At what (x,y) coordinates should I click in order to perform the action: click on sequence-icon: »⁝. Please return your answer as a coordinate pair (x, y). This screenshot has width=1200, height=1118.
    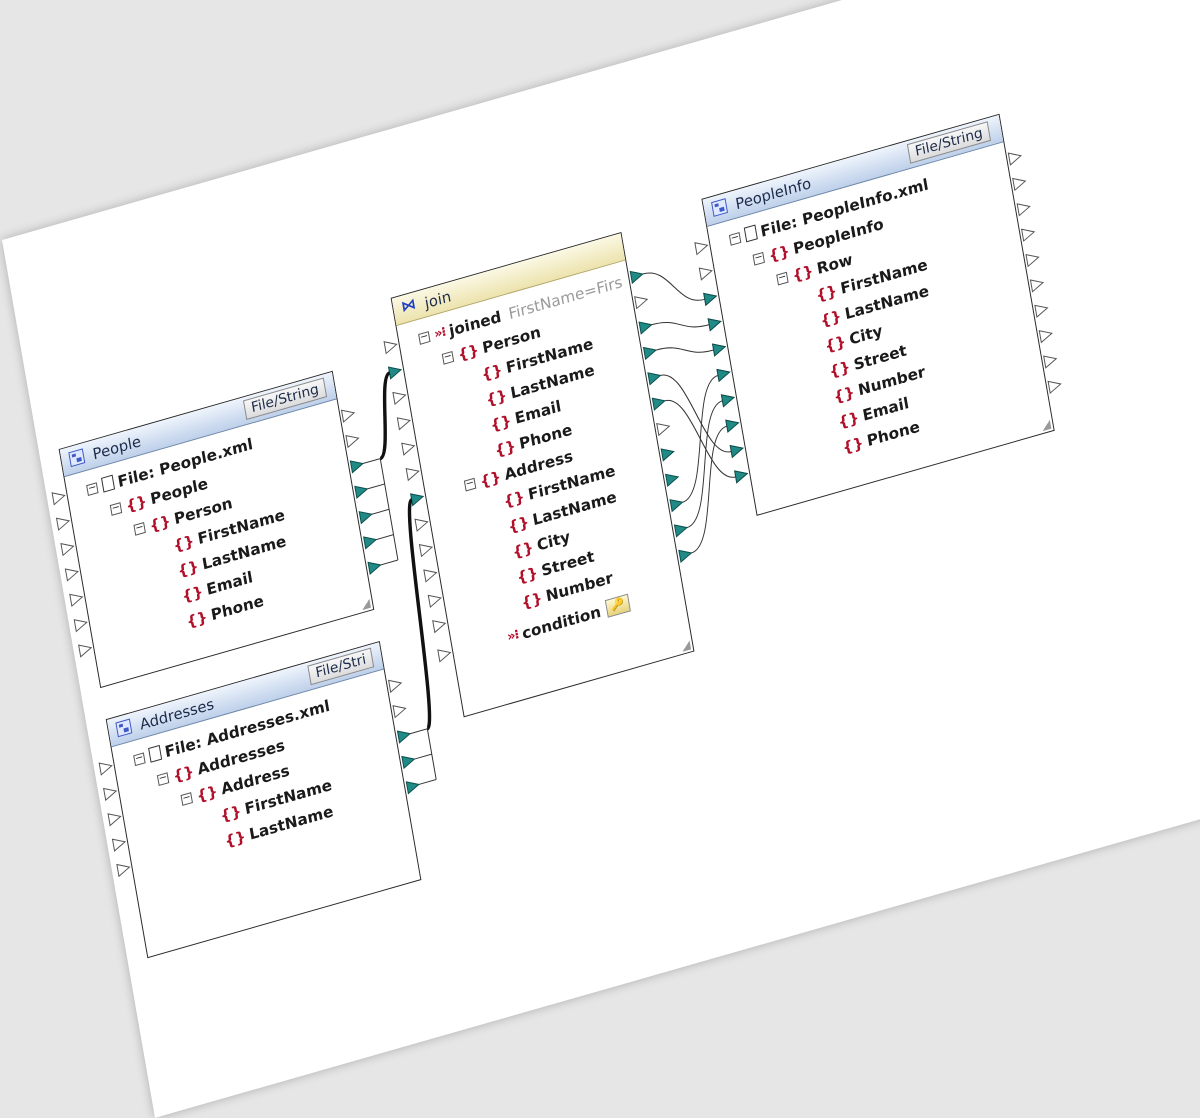
    Looking at the image, I should click on (440, 333).